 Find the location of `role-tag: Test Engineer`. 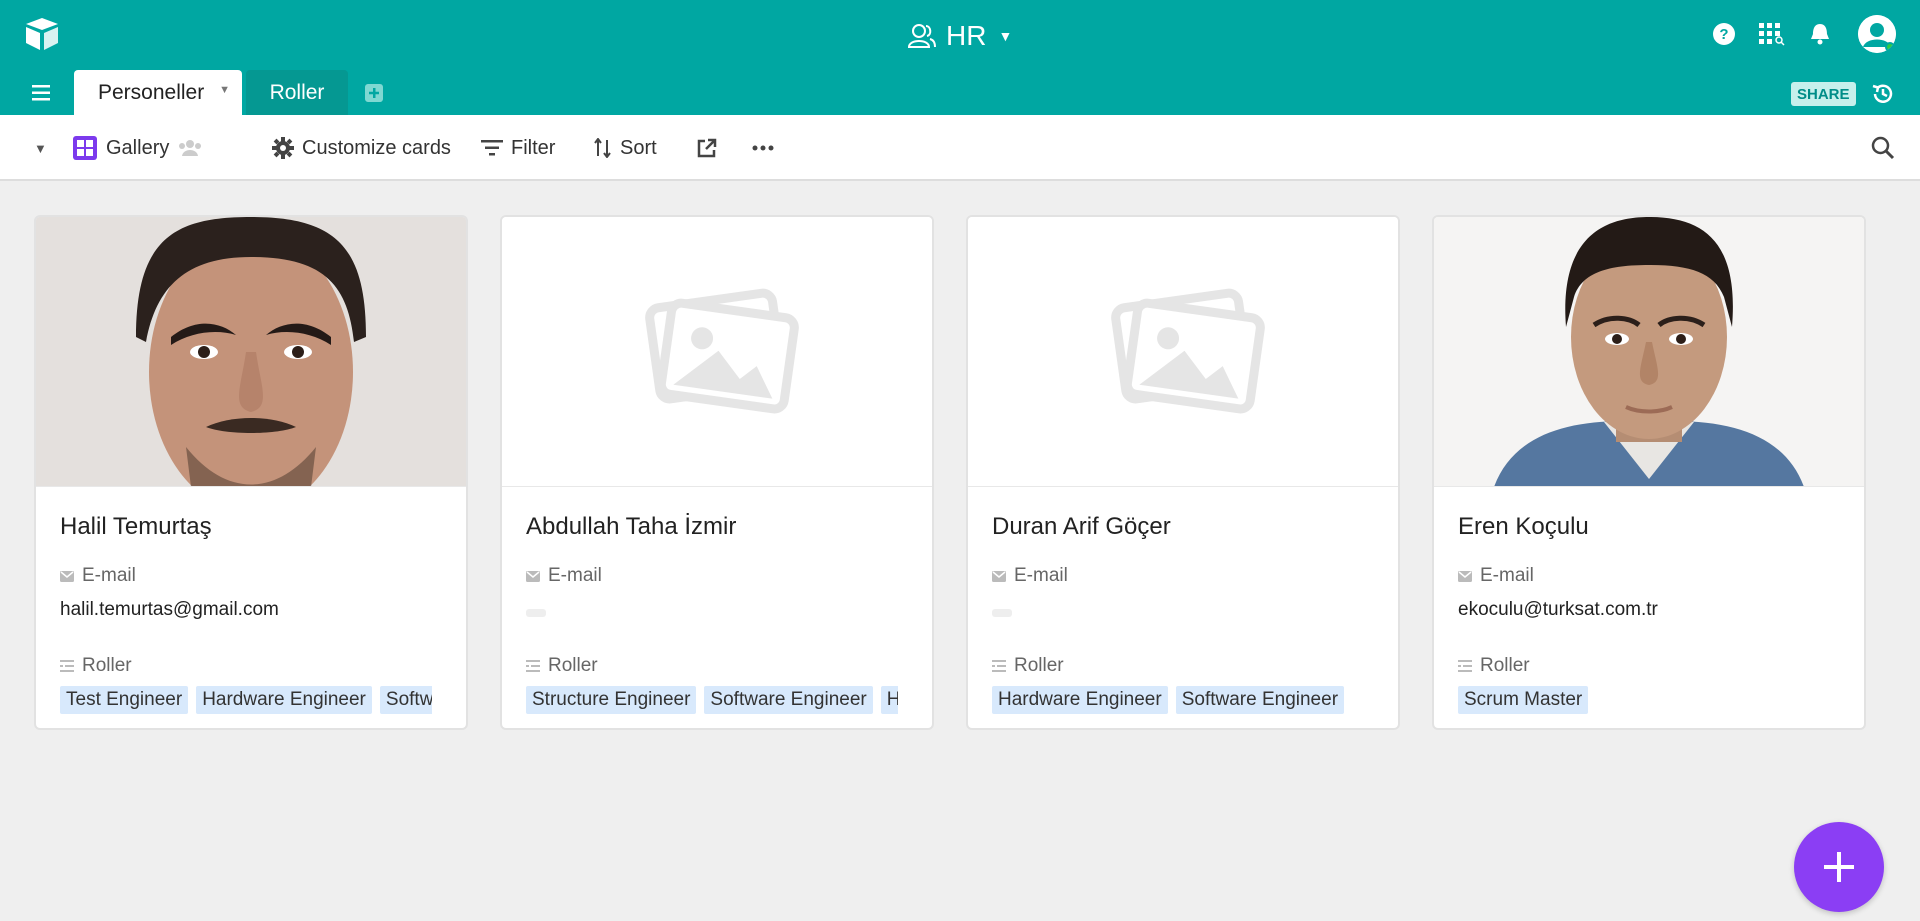

role-tag: Test Engineer is located at coordinates (124, 700).